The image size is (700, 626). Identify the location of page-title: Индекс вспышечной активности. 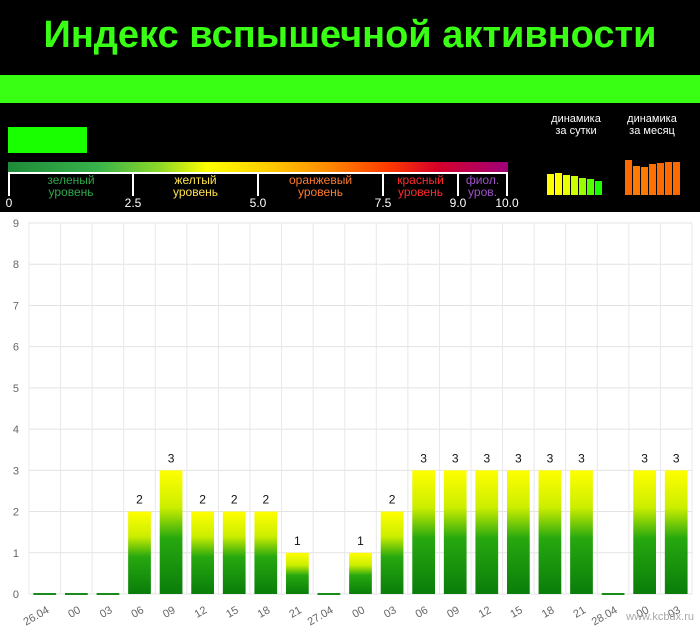
(350, 35).